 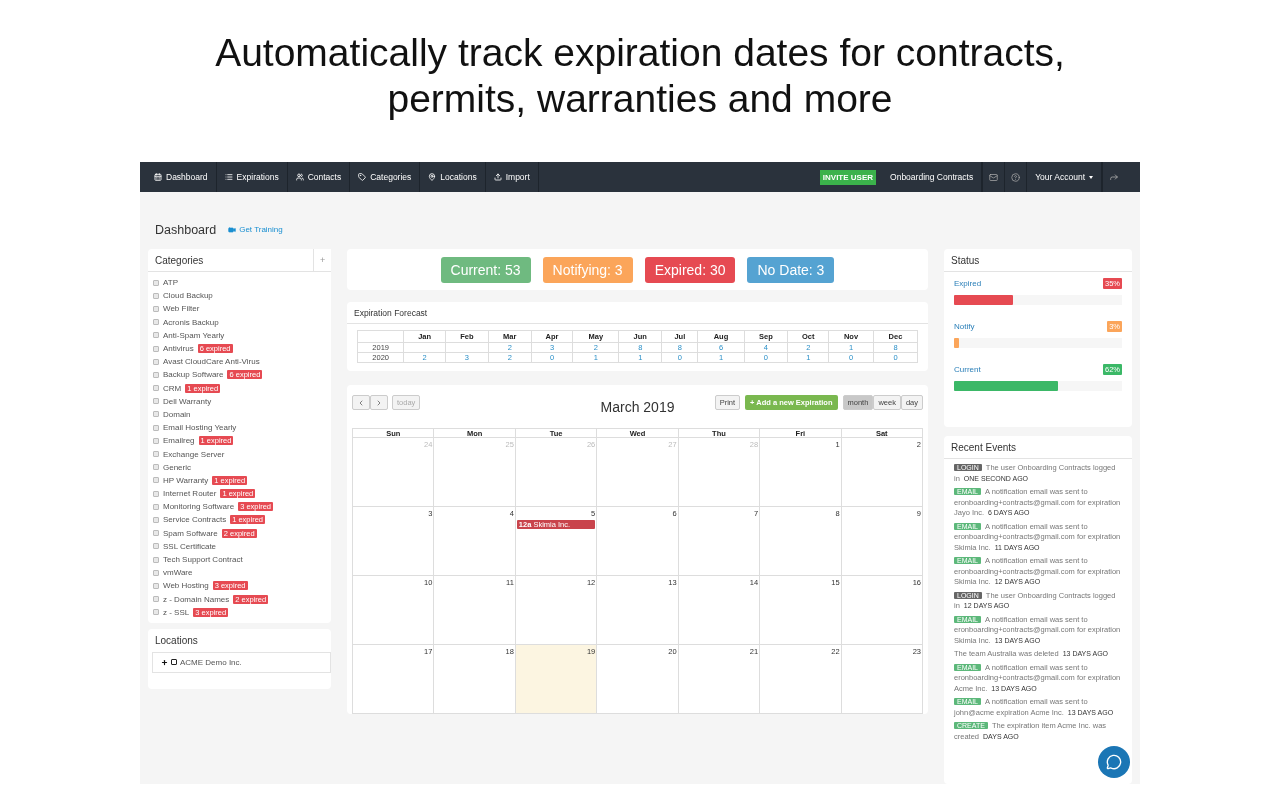 I want to click on category-name: Spam Software, so click(x=190, y=533).